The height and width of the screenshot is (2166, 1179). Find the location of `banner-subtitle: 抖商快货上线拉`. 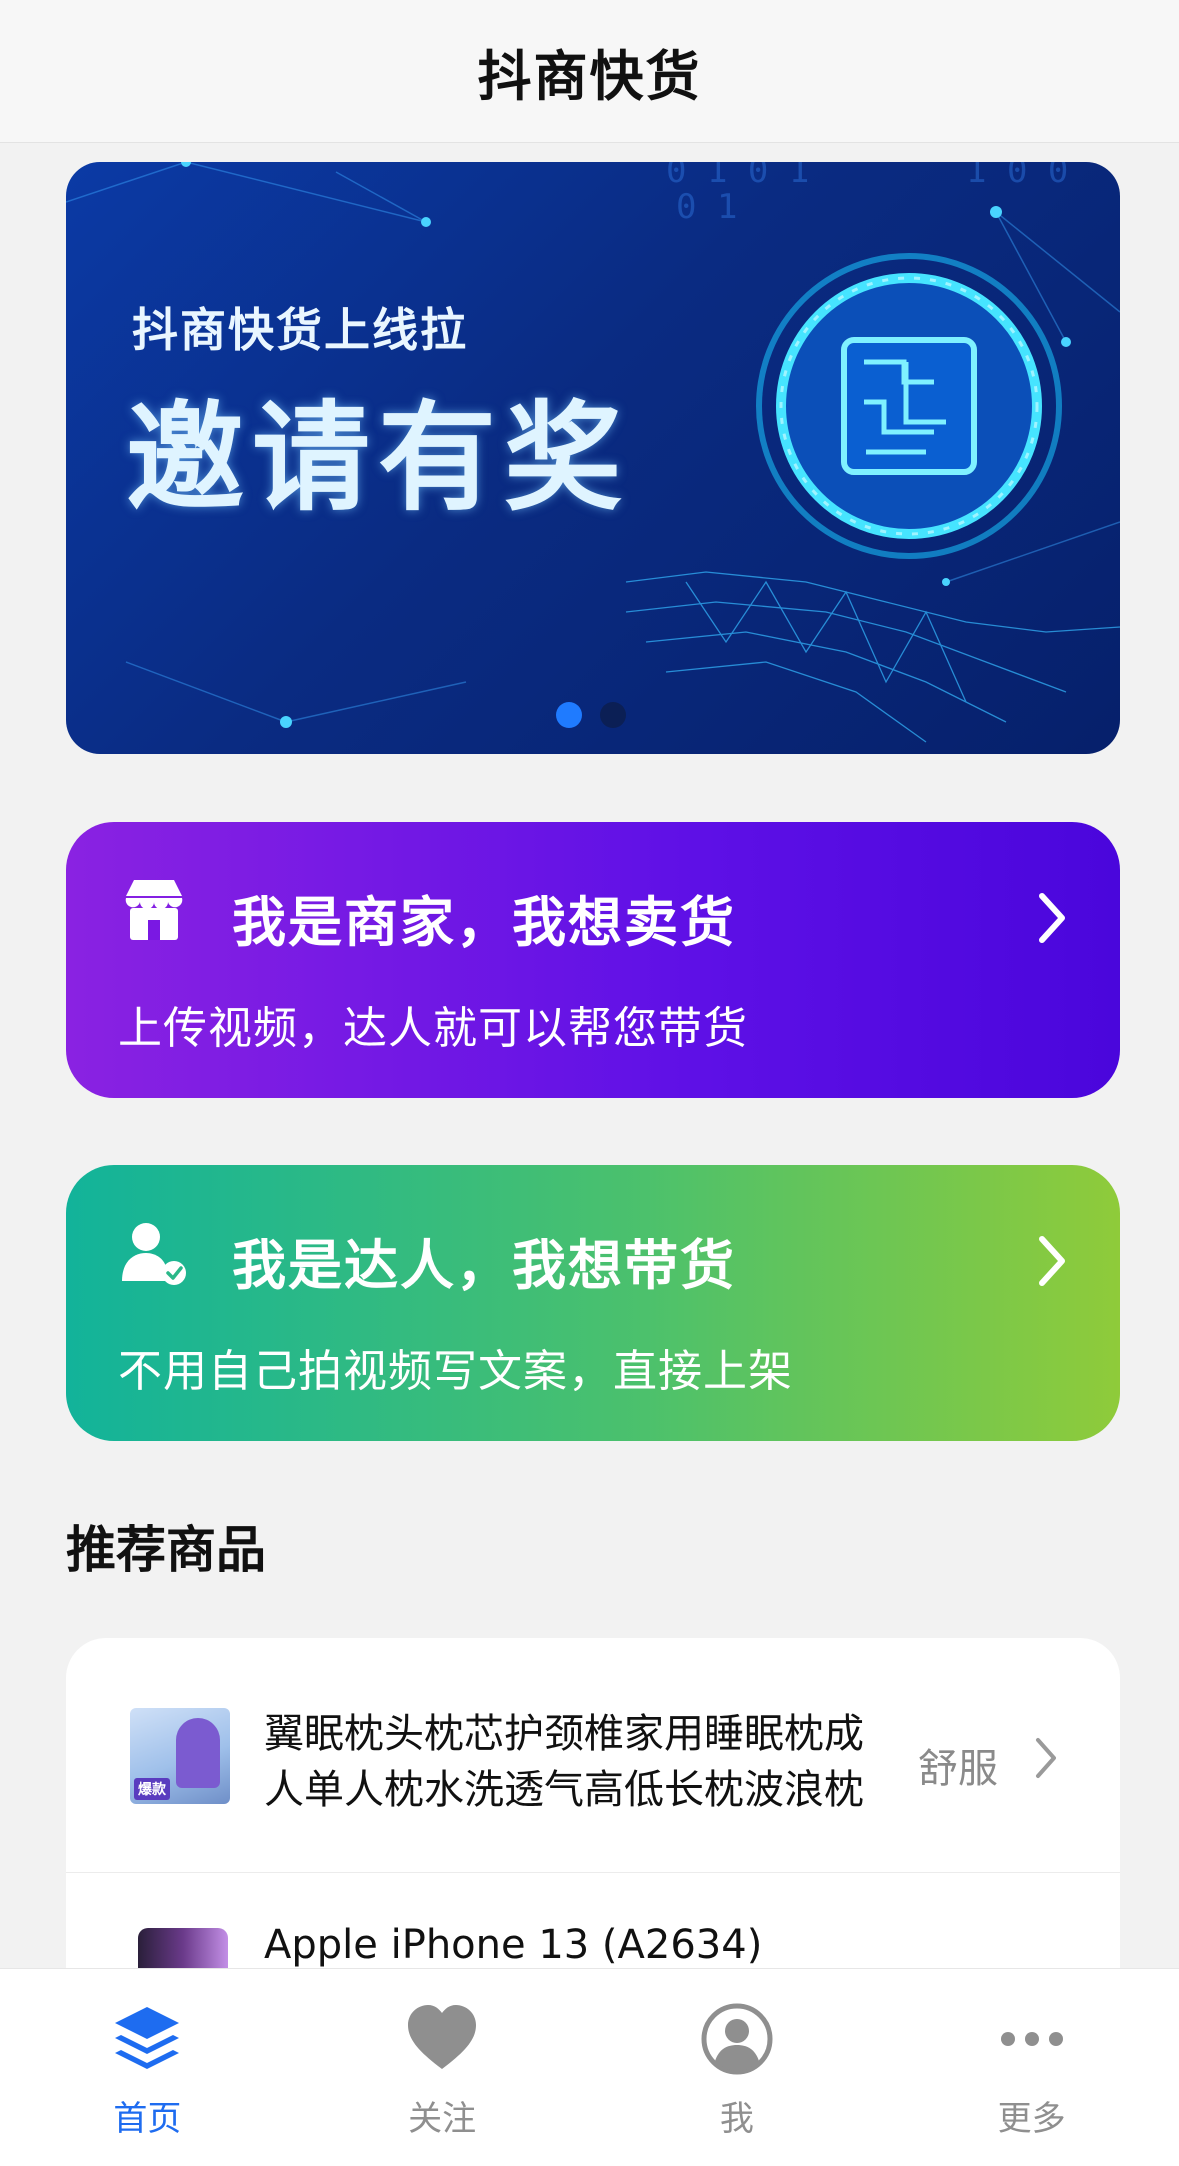

banner-subtitle: 抖商快货上线拉 is located at coordinates (300, 330).